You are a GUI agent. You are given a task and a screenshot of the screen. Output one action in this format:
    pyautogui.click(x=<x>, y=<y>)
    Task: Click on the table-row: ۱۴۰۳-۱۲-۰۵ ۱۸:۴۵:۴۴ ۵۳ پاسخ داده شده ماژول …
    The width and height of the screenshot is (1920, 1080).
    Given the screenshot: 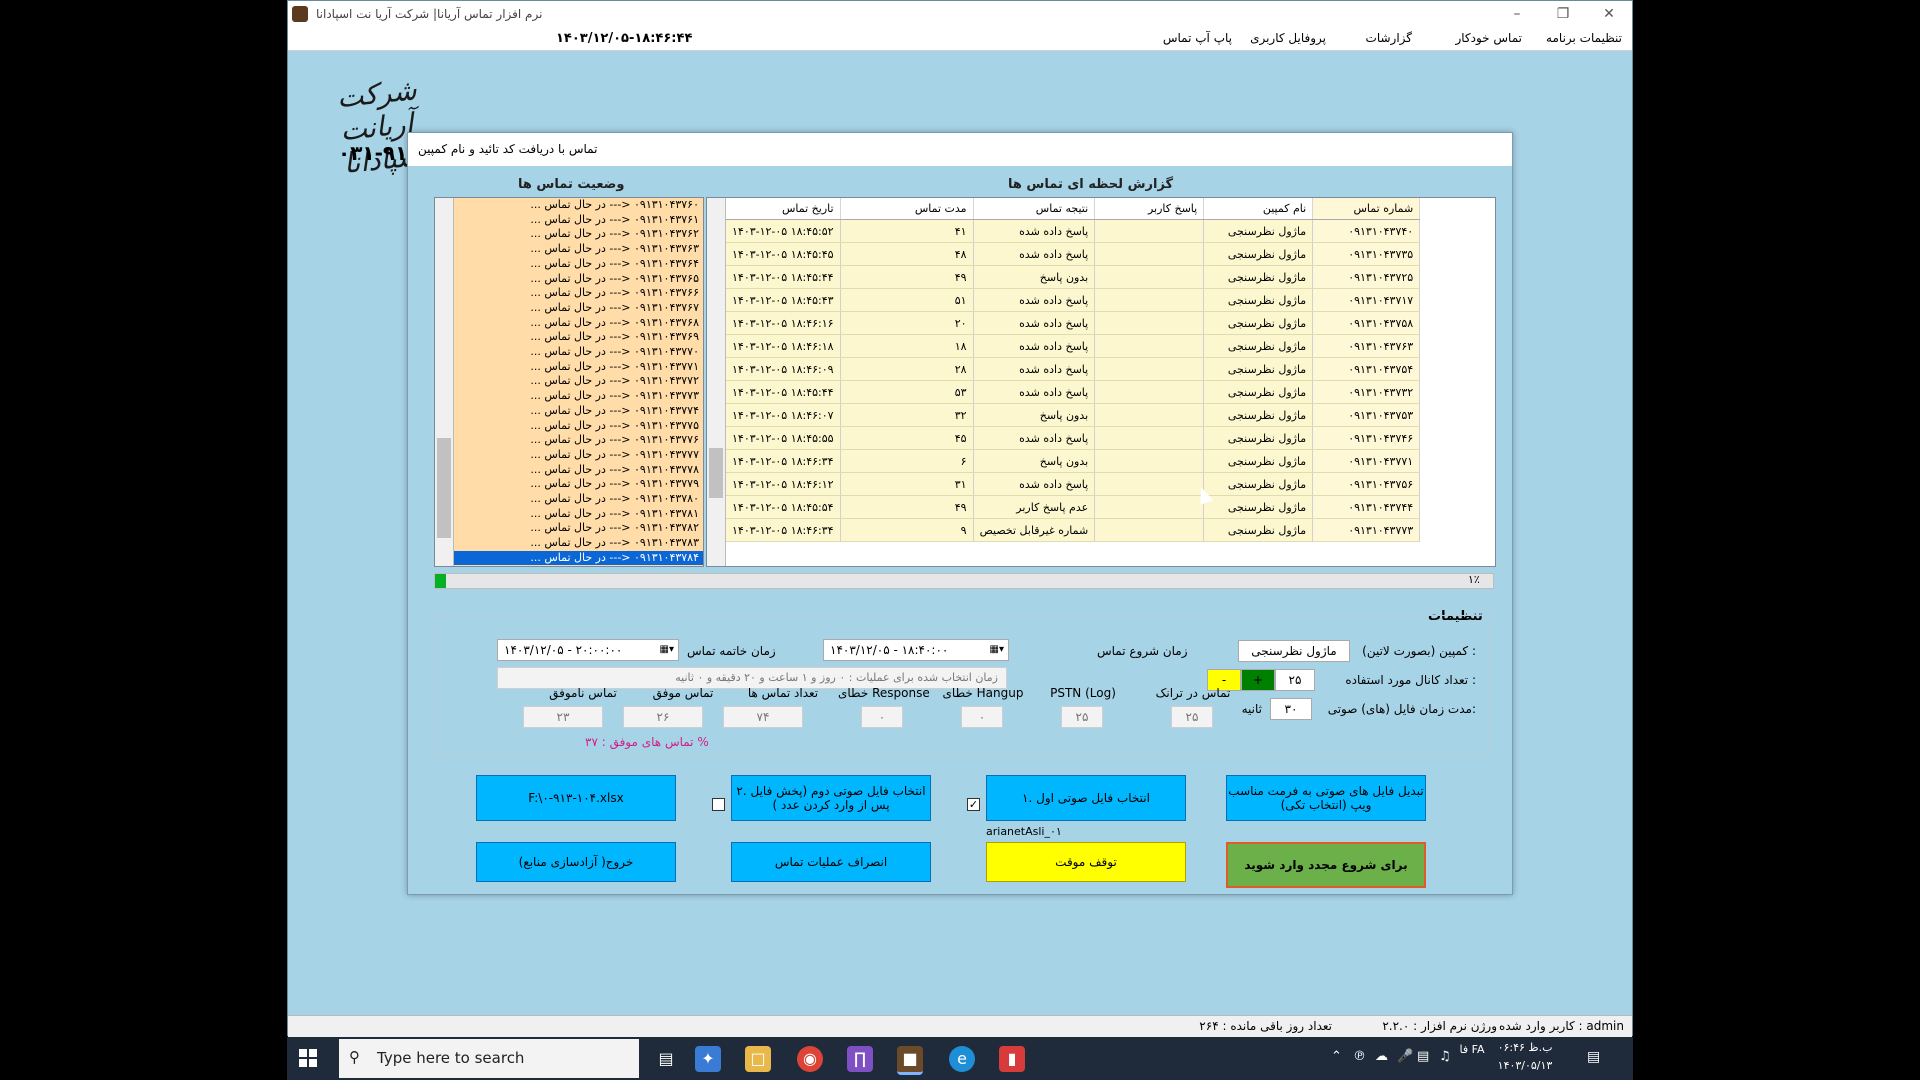 What is the action you would take?
    pyautogui.click(x=1073, y=392)
    